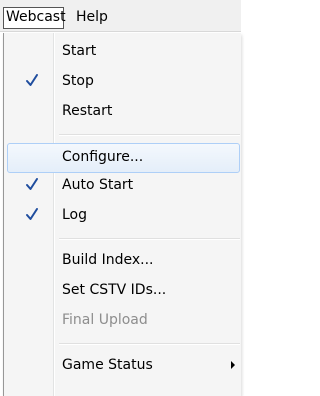 The image size is (320, 396). I want to click on menu-item-label: Log, so click(75, 215).